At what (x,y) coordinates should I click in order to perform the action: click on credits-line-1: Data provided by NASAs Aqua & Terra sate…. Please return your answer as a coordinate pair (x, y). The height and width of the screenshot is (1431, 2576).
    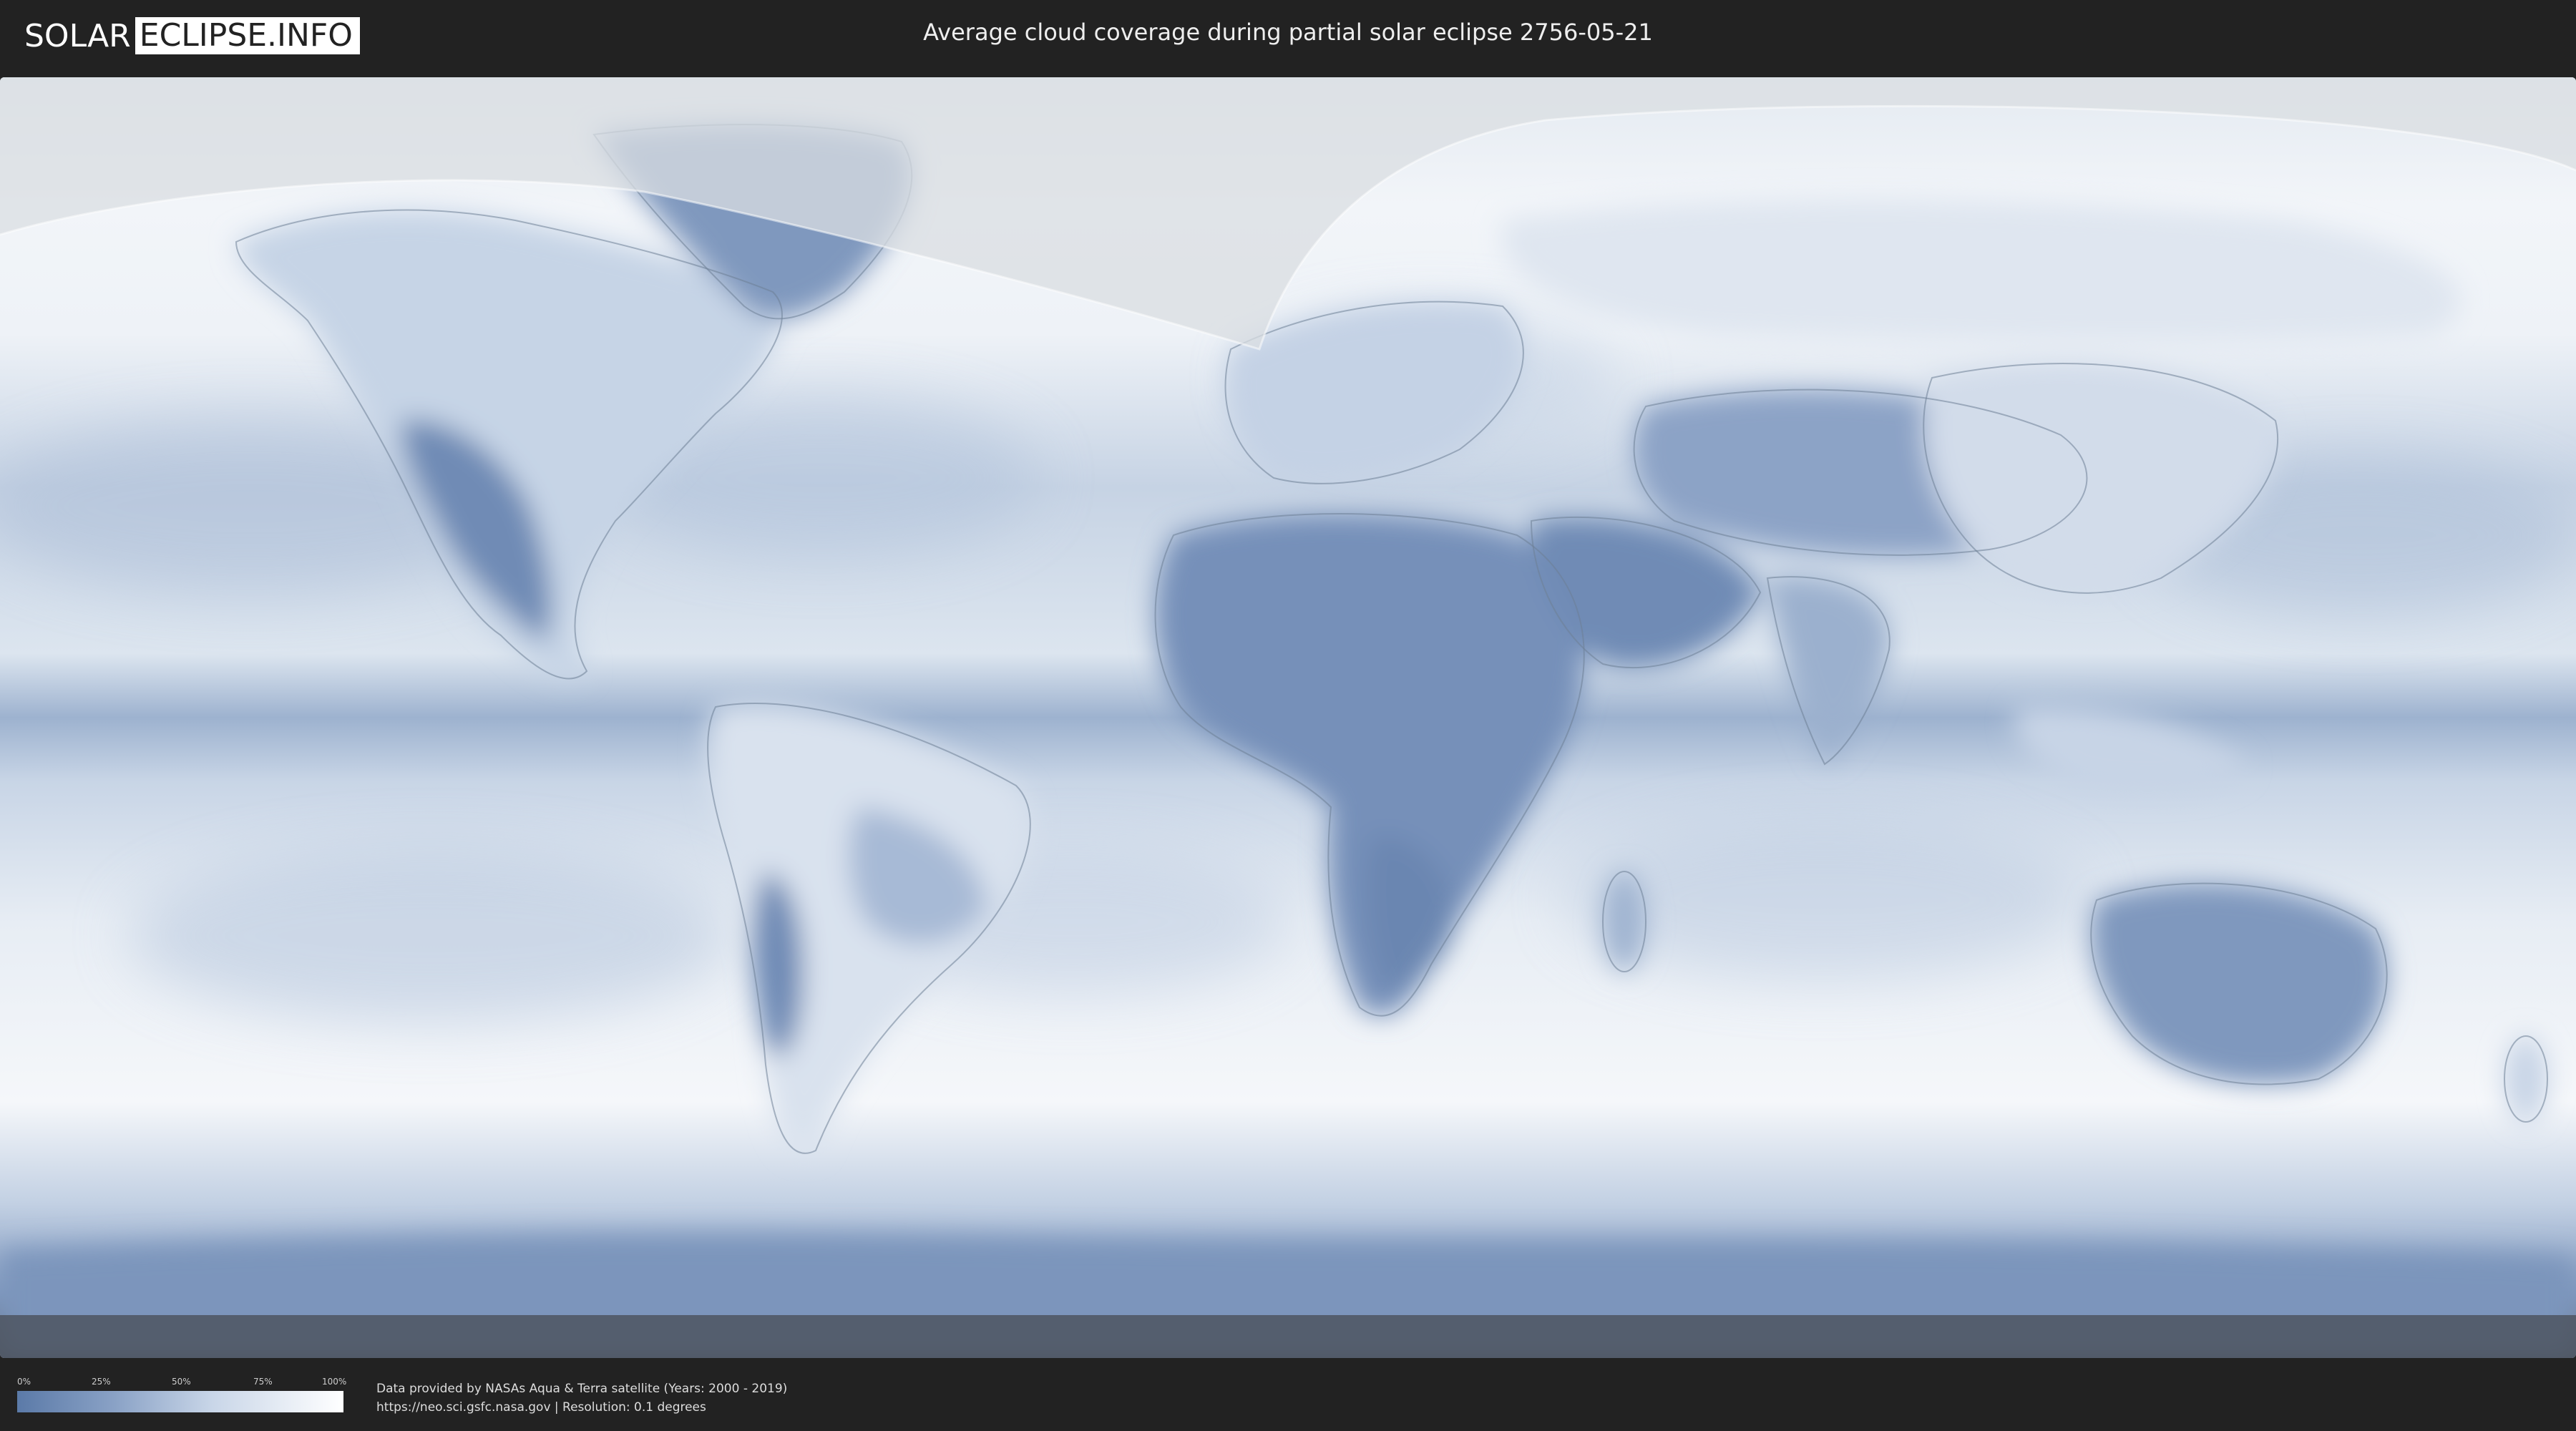
    Looking at the image, I should click on (582, 1389).